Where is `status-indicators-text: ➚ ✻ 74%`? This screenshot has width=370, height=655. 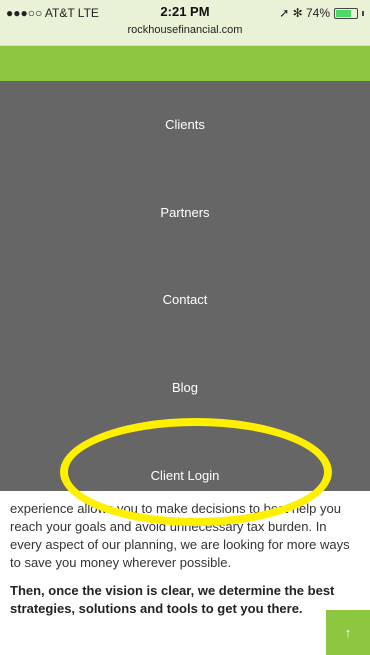
status-indicators-text: ➚ ✻ 74% is located at coordinates (304, 13).